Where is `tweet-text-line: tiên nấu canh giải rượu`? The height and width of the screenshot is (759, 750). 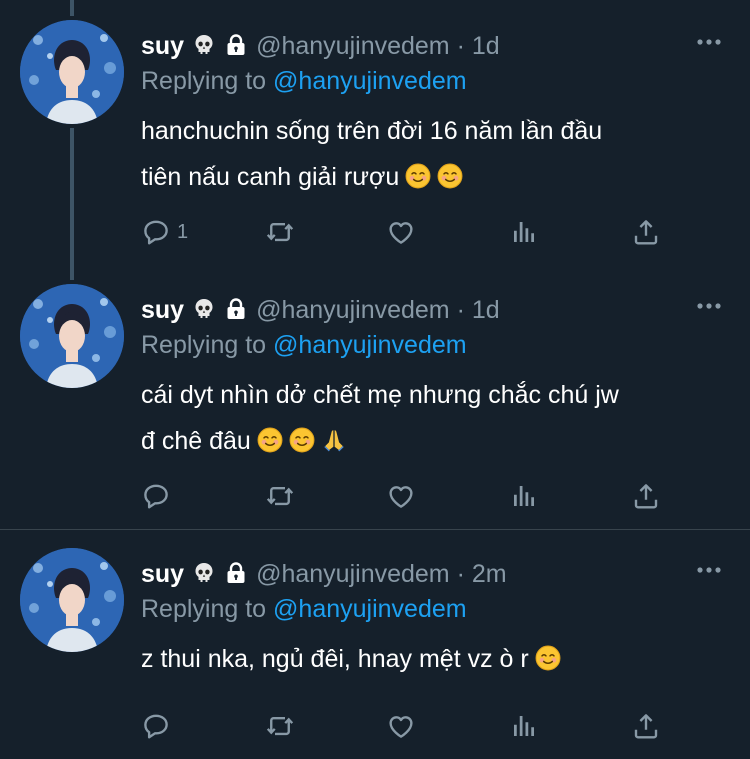 tweet-text-line: tiên nấu canh giải rượu is located at coordinates (431, 179).